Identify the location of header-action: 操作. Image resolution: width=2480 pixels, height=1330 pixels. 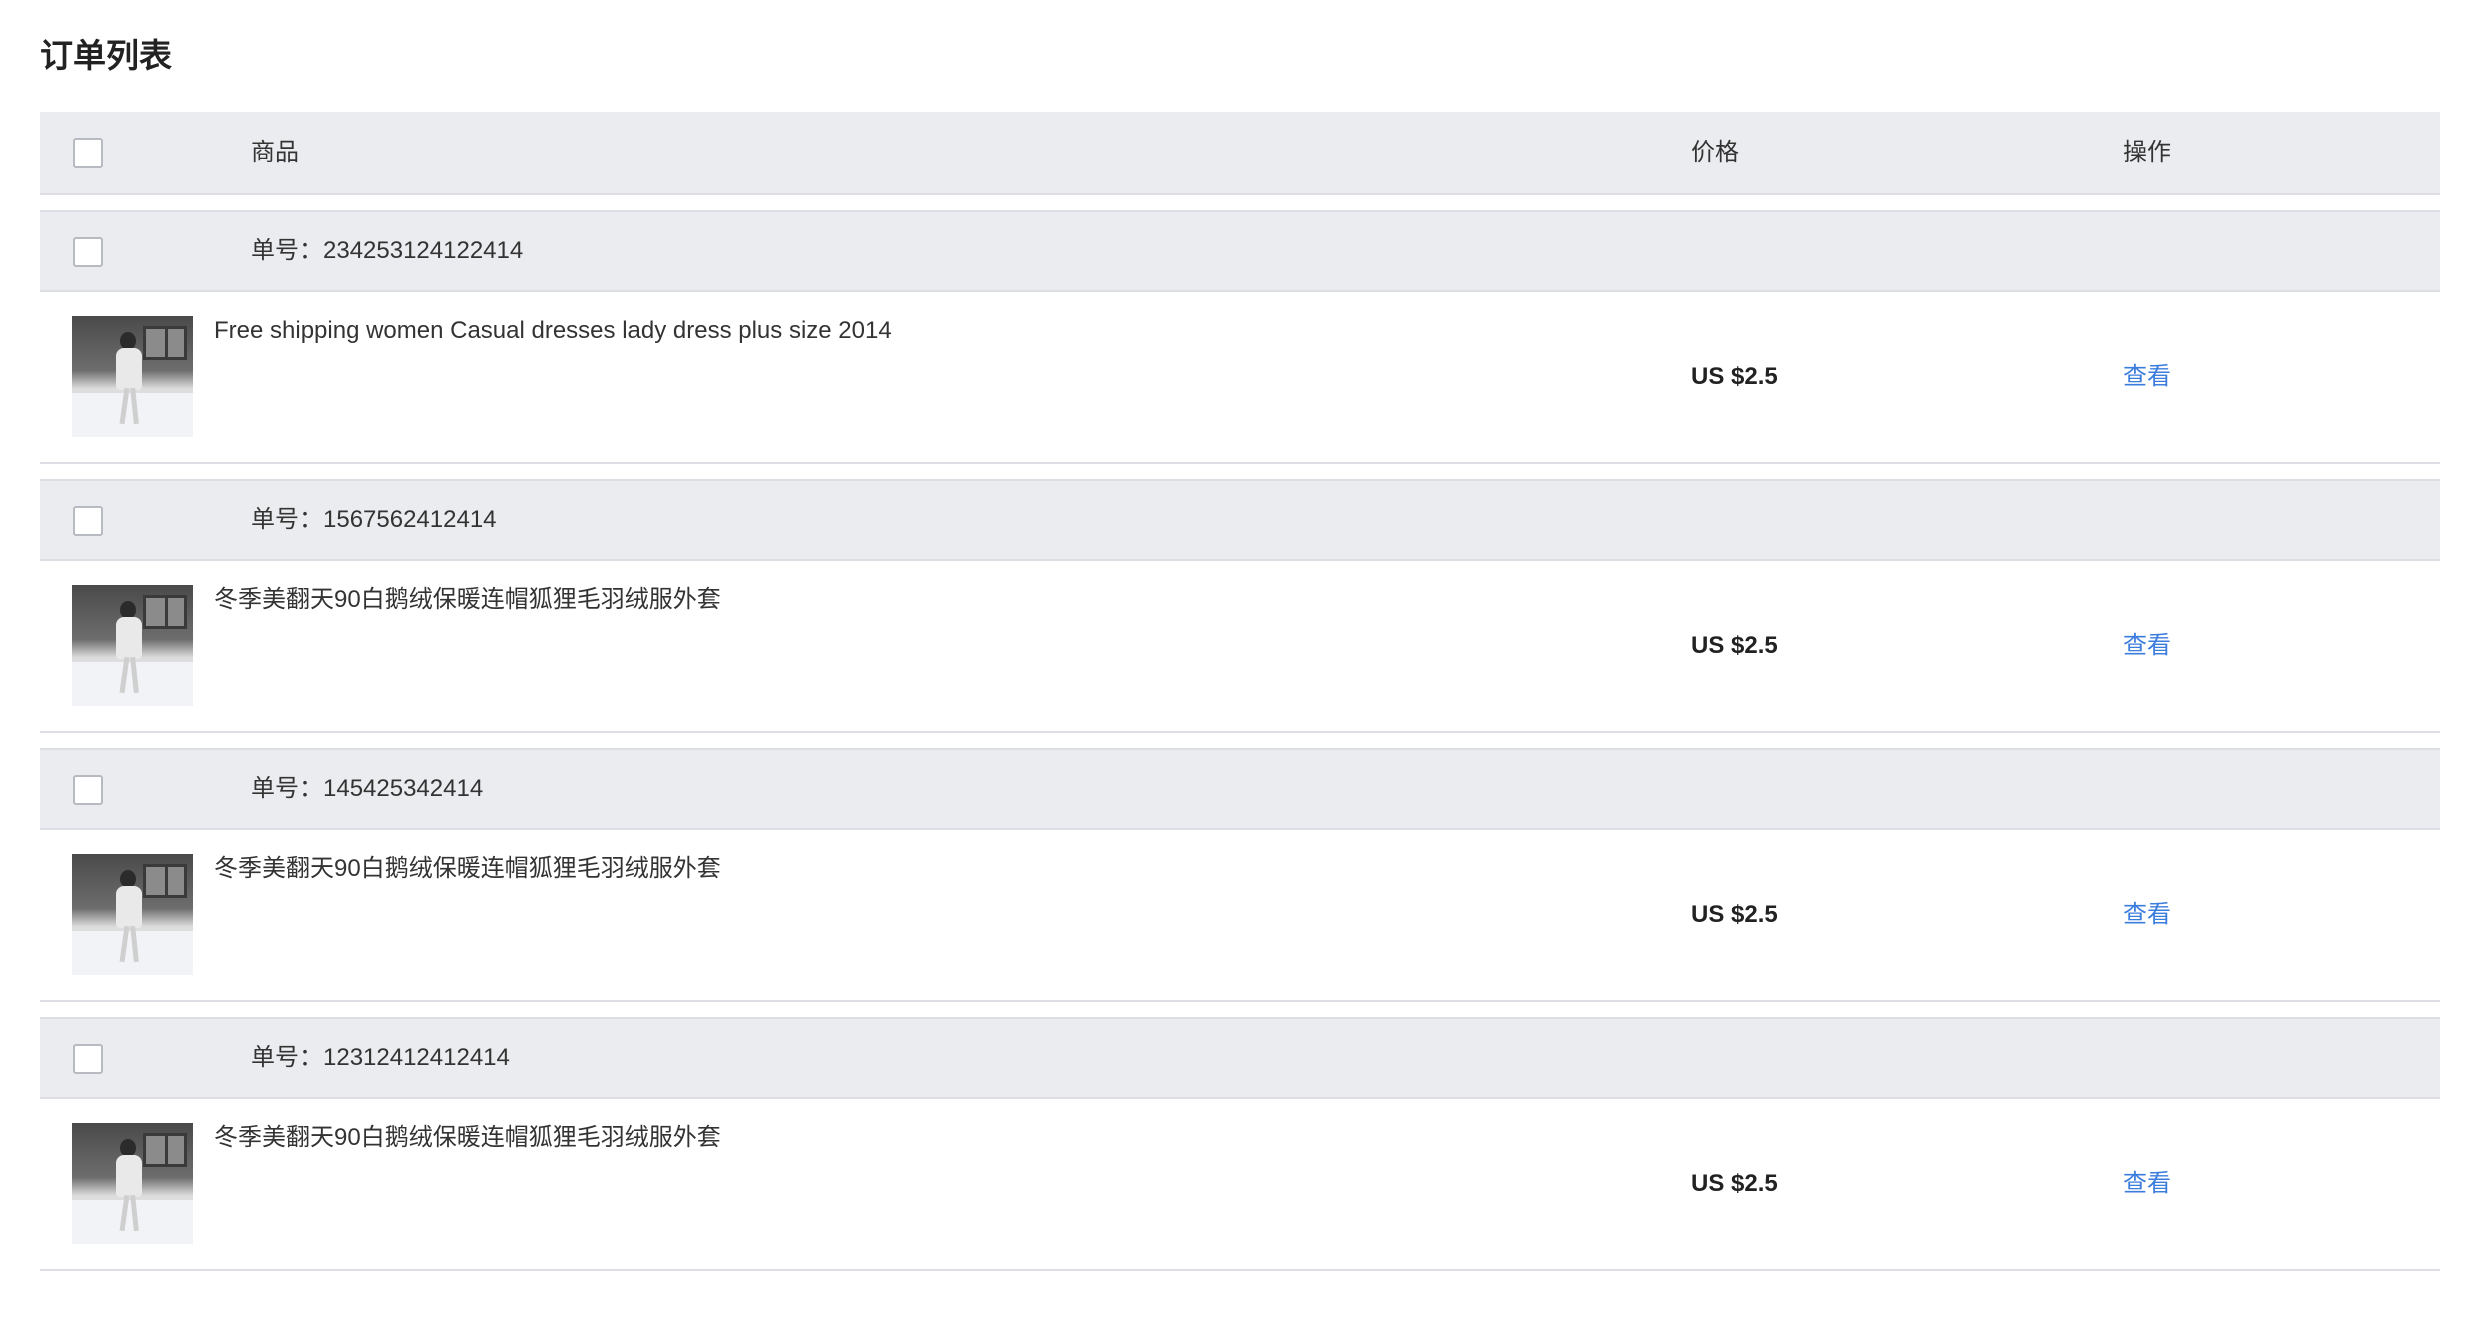
(2147, 152).